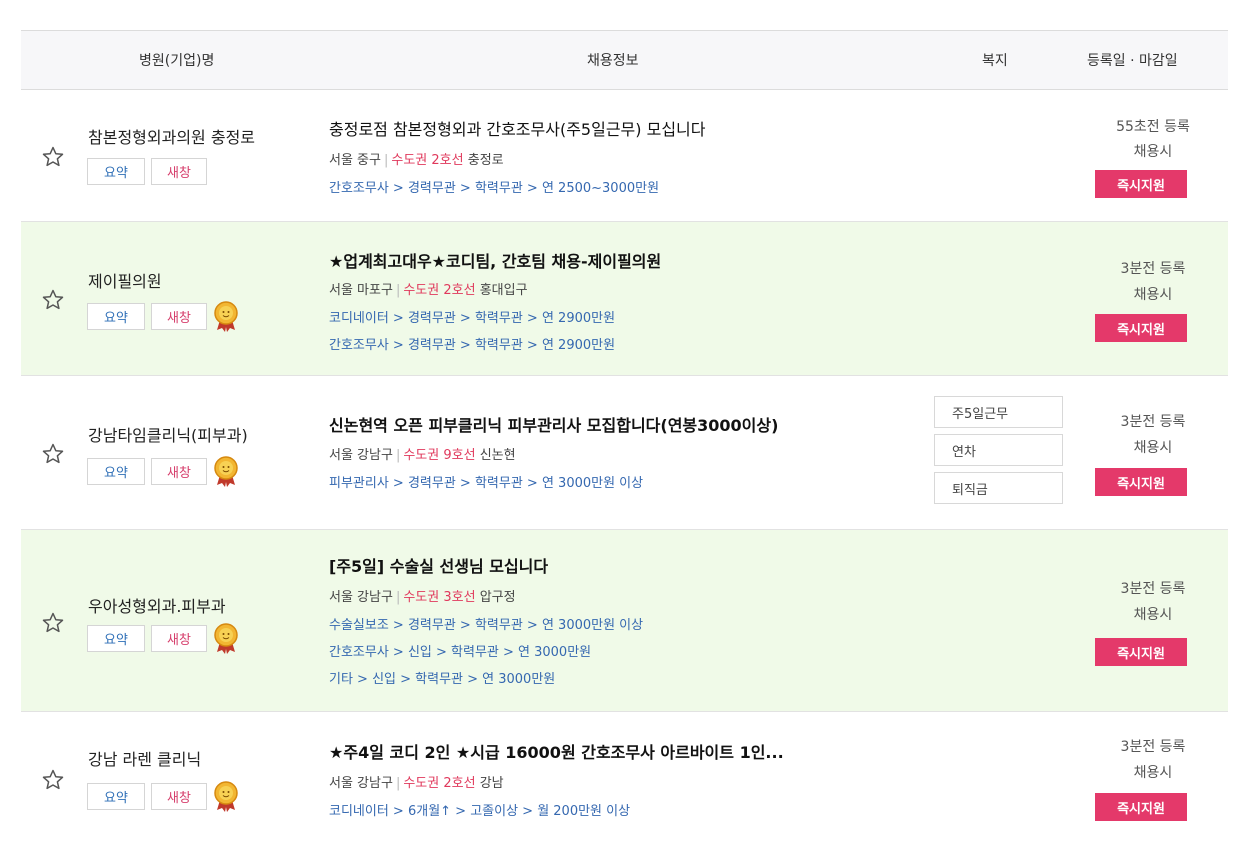 The image size is (1248, 860). Describe the element at coordinates (438, 565) in the screenshot. I see `job-title: [주5일] 수술실 선생님 모십니다` at that location.